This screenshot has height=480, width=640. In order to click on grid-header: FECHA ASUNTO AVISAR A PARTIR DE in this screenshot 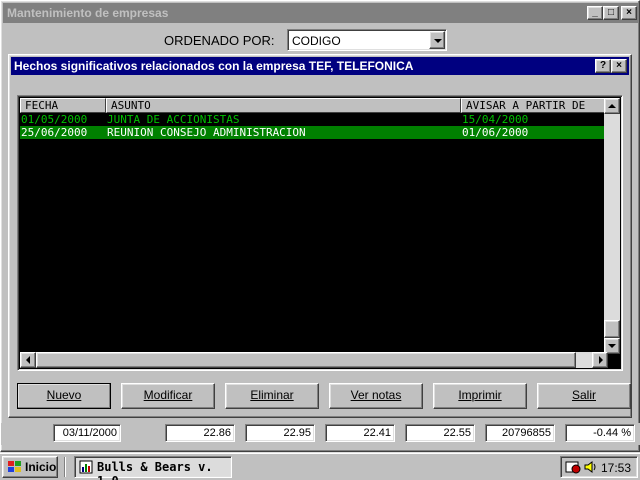, I will do `click(314, 105)`.